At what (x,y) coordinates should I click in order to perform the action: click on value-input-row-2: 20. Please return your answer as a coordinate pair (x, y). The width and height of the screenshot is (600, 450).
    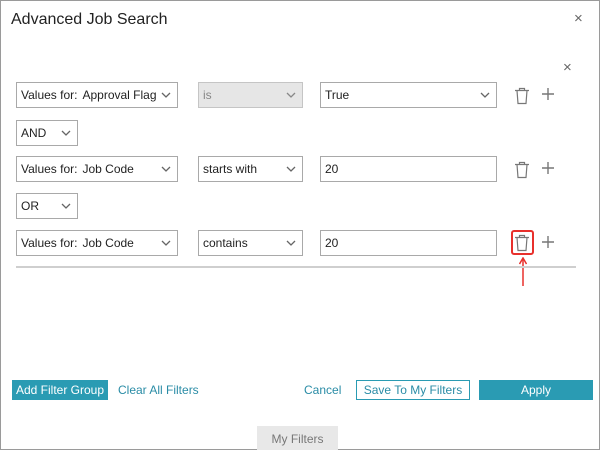
    Looking at the image, I should click on (408, 169).